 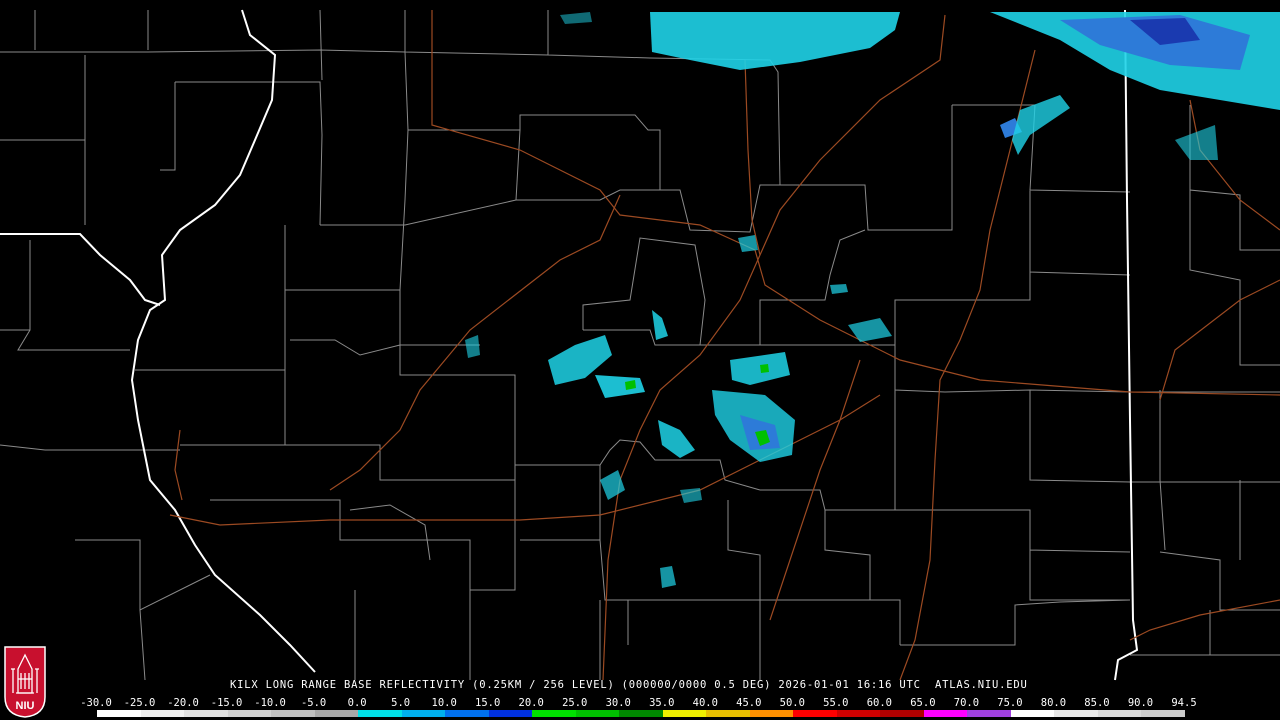 What do you see at coordinates (531, 703) in the screenshot?
I see `scale-tick-label: 20.0` at bounding box center [531, 703].